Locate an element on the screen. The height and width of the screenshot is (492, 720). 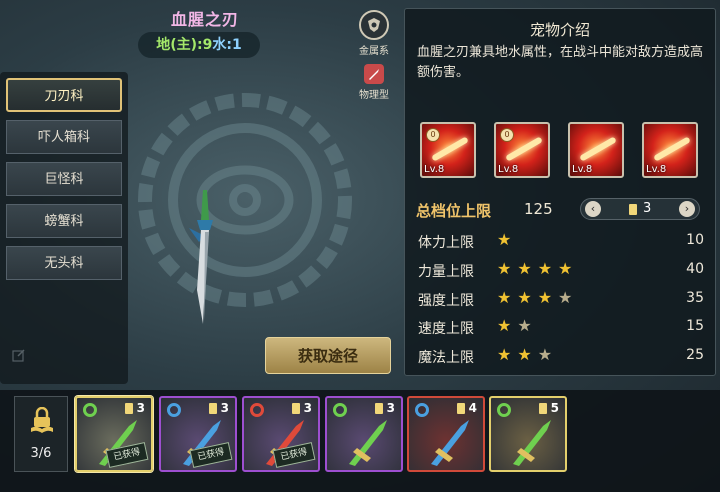
acquire-method-button: 获取途径 is located at coordinates (328, 355).